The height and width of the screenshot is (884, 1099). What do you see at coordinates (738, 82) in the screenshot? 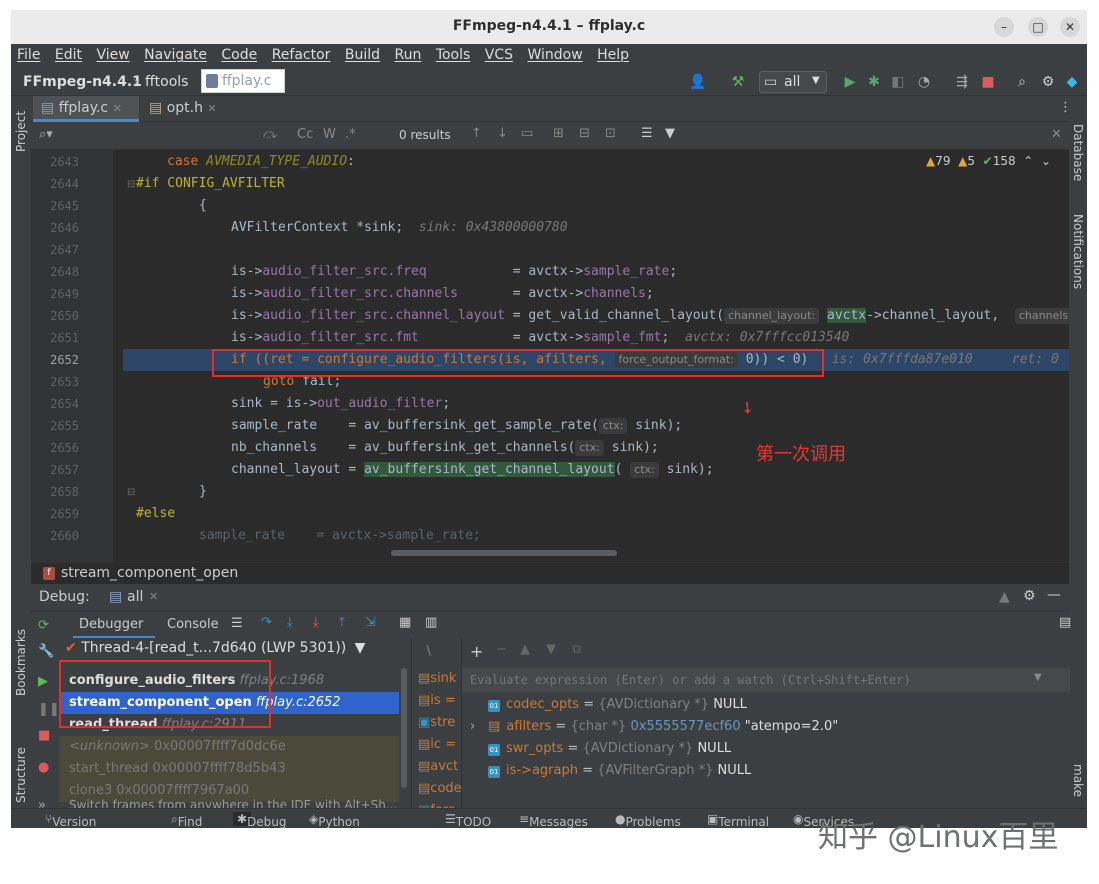
I see `hammer-icon: ⚒` at bounding box center [738, 82].